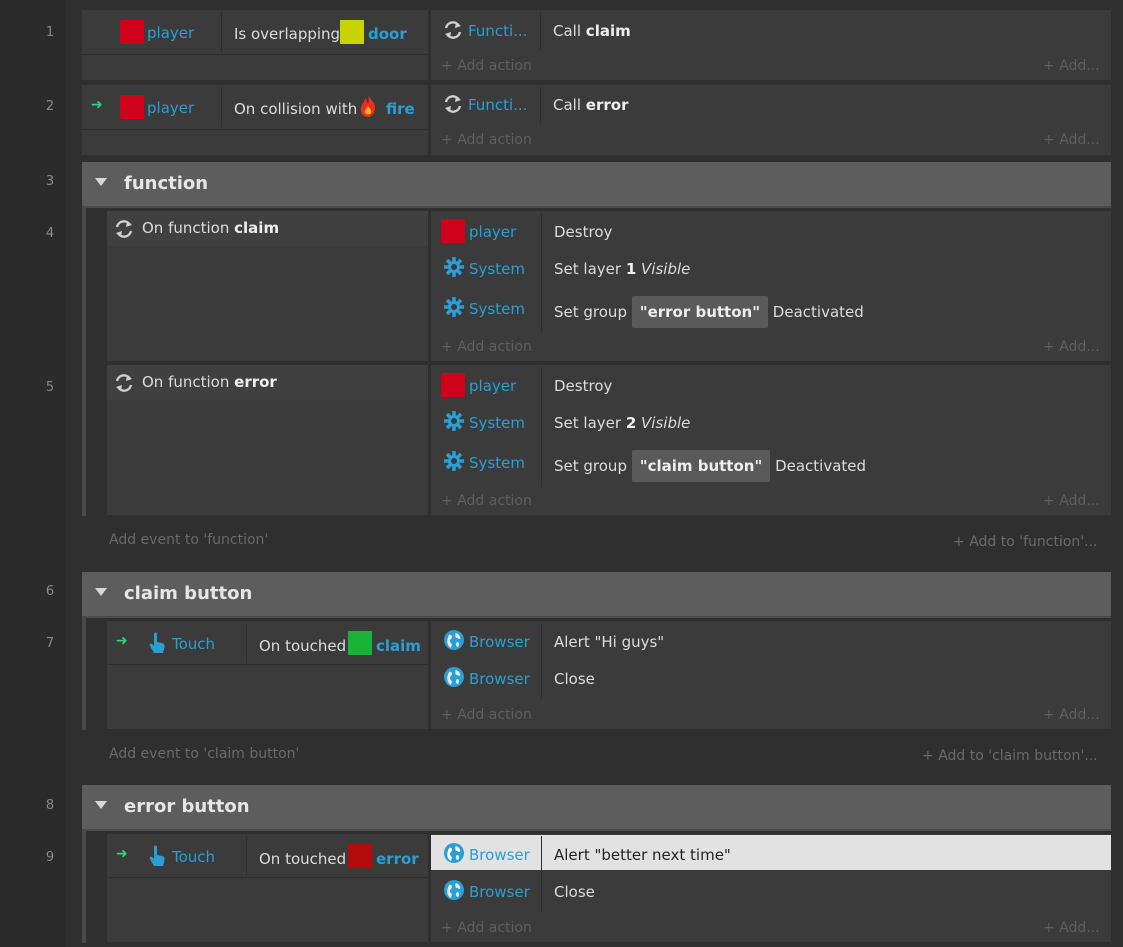 Image resolution: width=1123 pixels, height=947 pixels. Describe the element at coordinates (771, 852) in the screenshot. I see `selected-action-row` at that location.